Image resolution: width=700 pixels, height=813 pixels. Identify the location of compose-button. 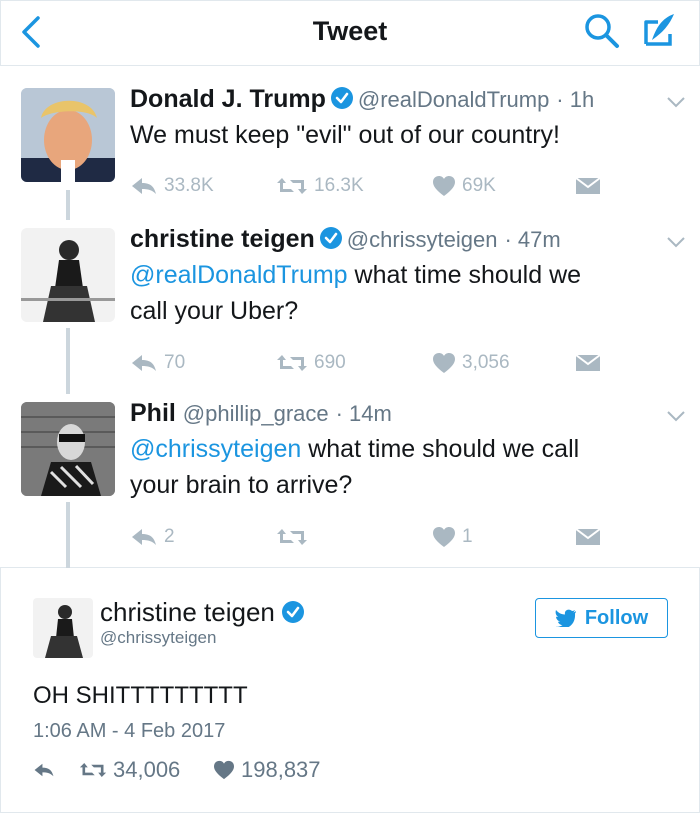
(660, 30).